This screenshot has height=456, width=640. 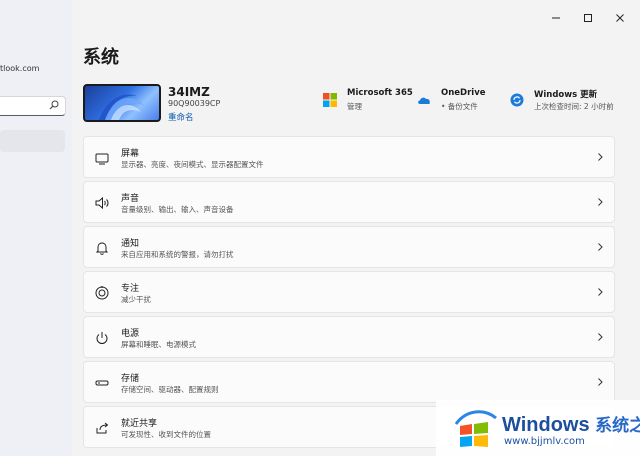 I want to click on setting-subtitle: 音量级别、输出、输入、声音设备, so click(x=177, y=209).